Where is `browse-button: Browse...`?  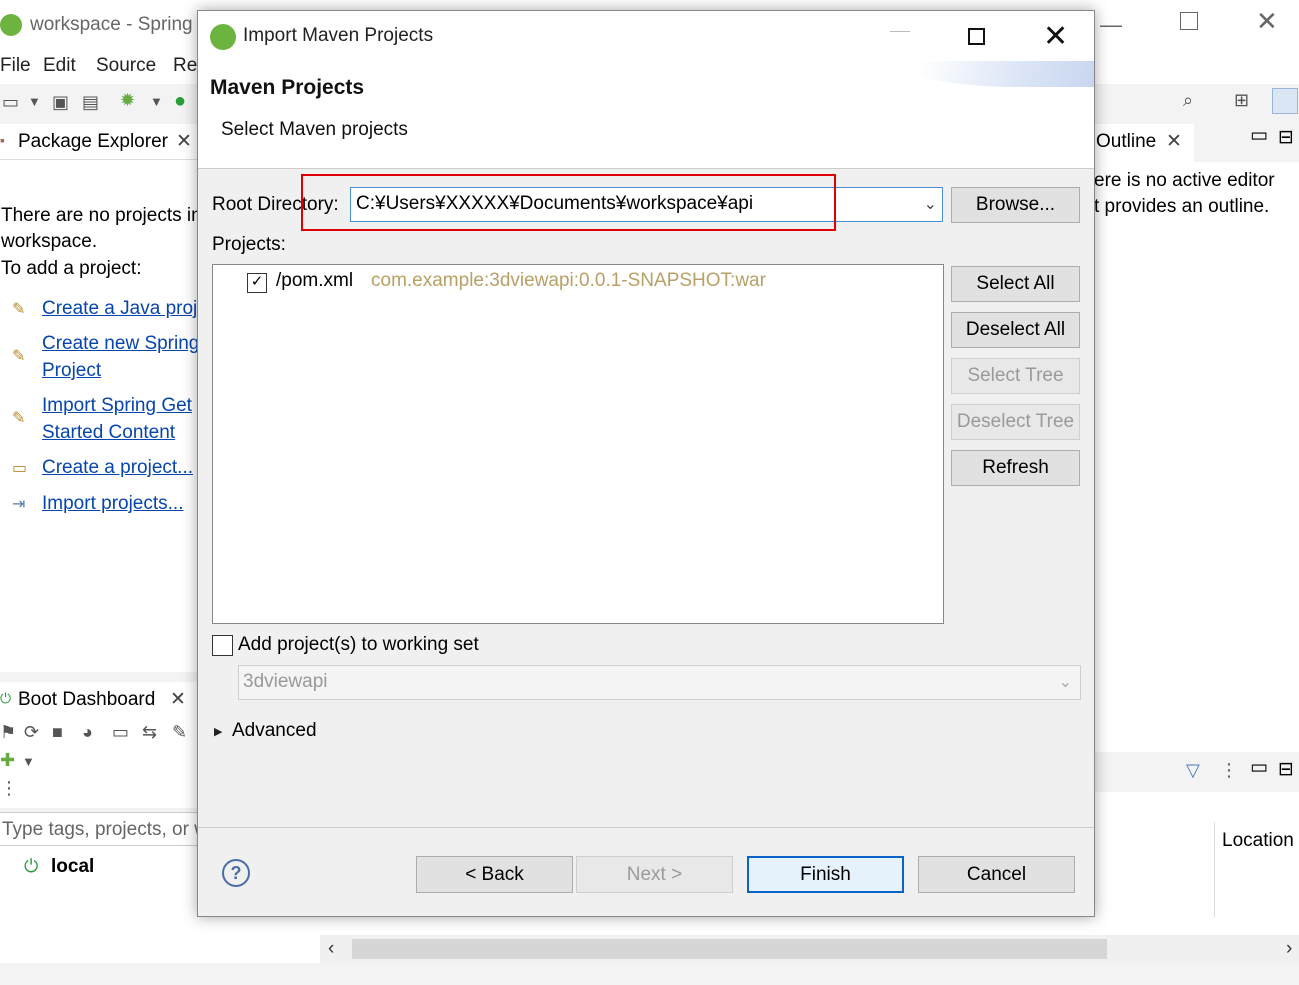 browse-button: Browse... is located at coordinates (1015, 205).